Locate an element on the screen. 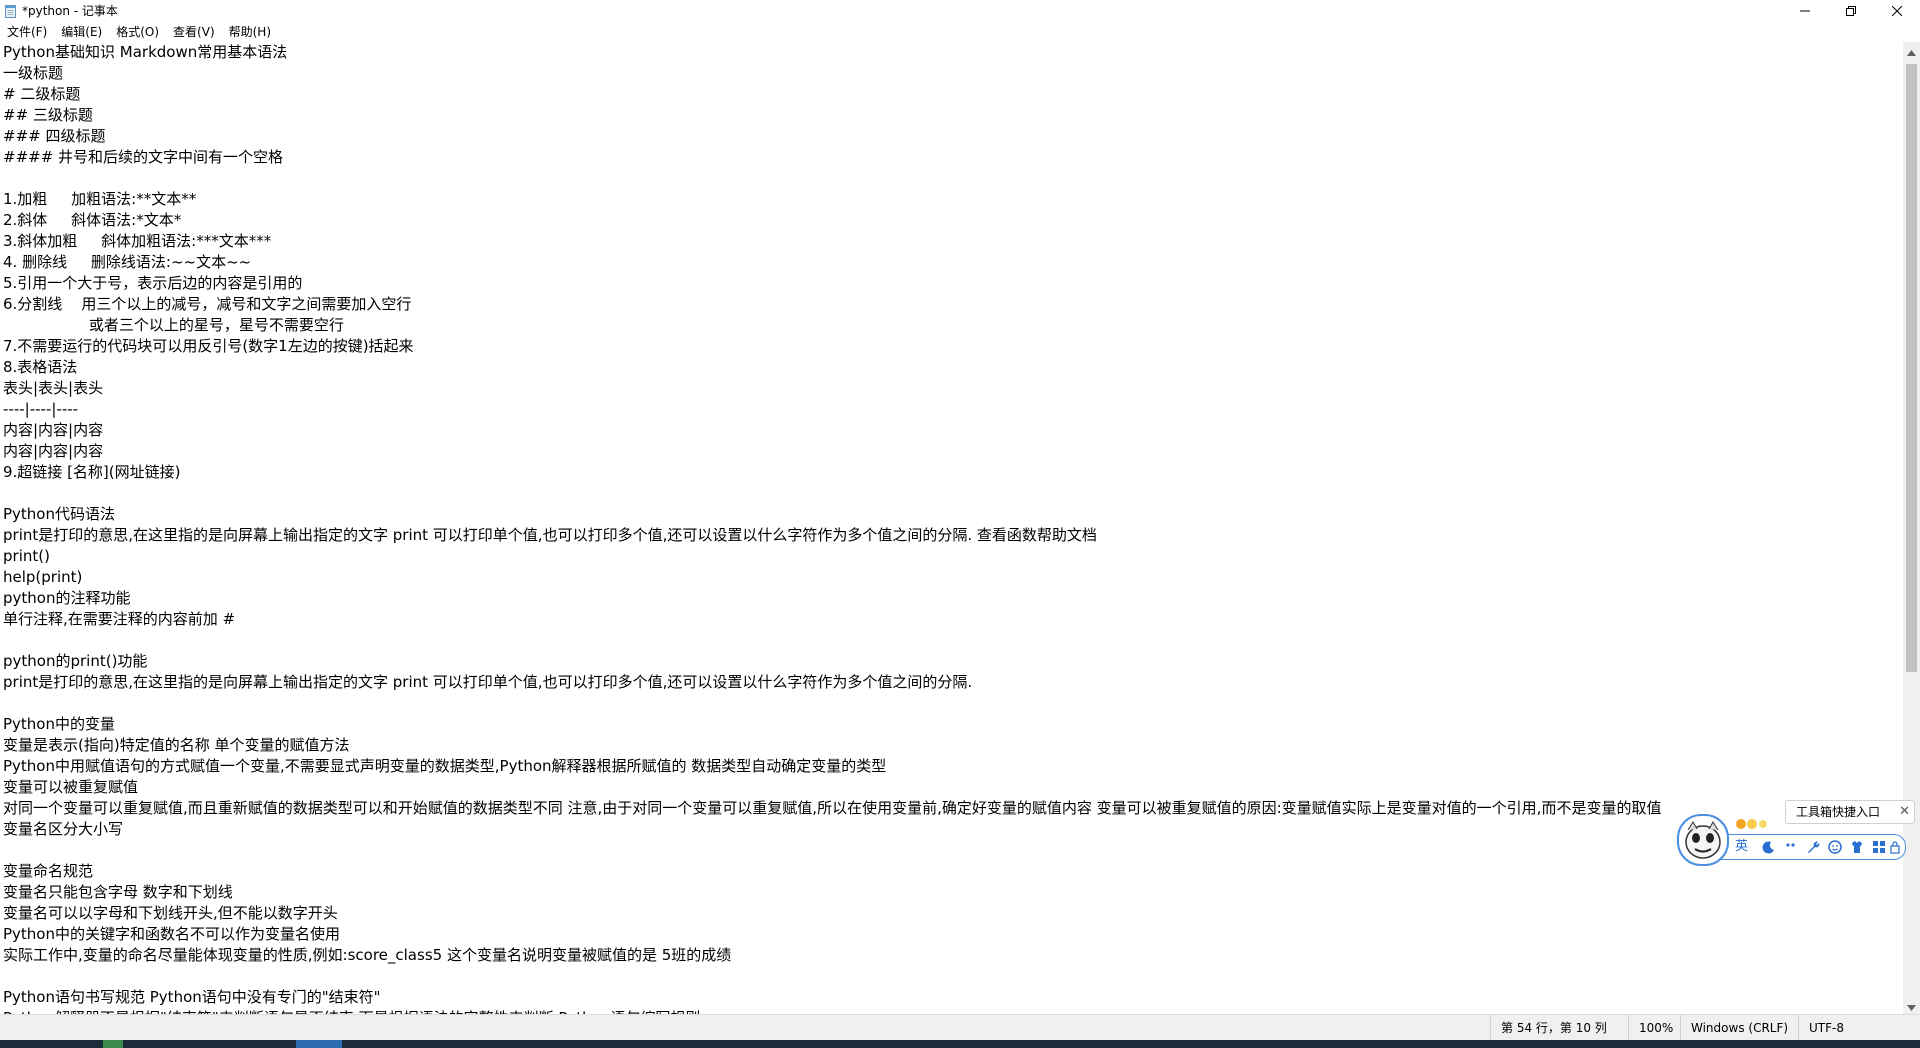  text-line: 7.不需要运行的代码块可以用反引号(数字1左边的按键)括起来 is located at coordinates (208, 346).